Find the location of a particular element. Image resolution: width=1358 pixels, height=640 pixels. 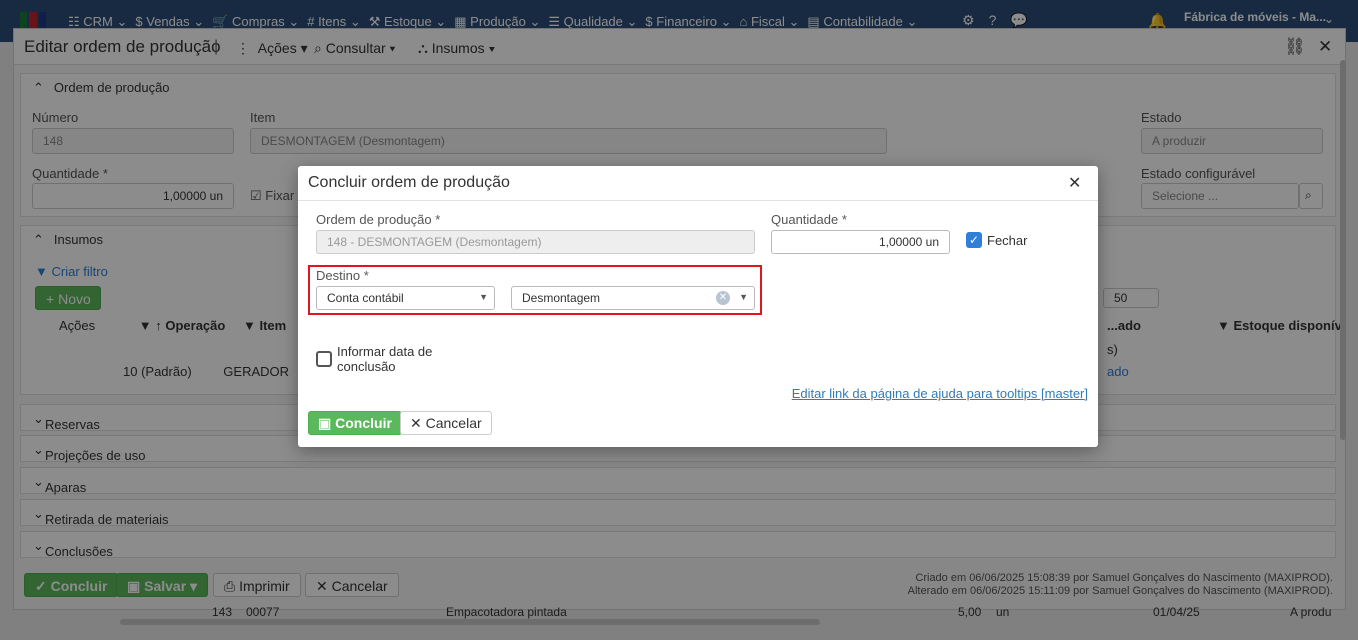

informar-data-label: Informar data de is located at coordinates (385, 351).